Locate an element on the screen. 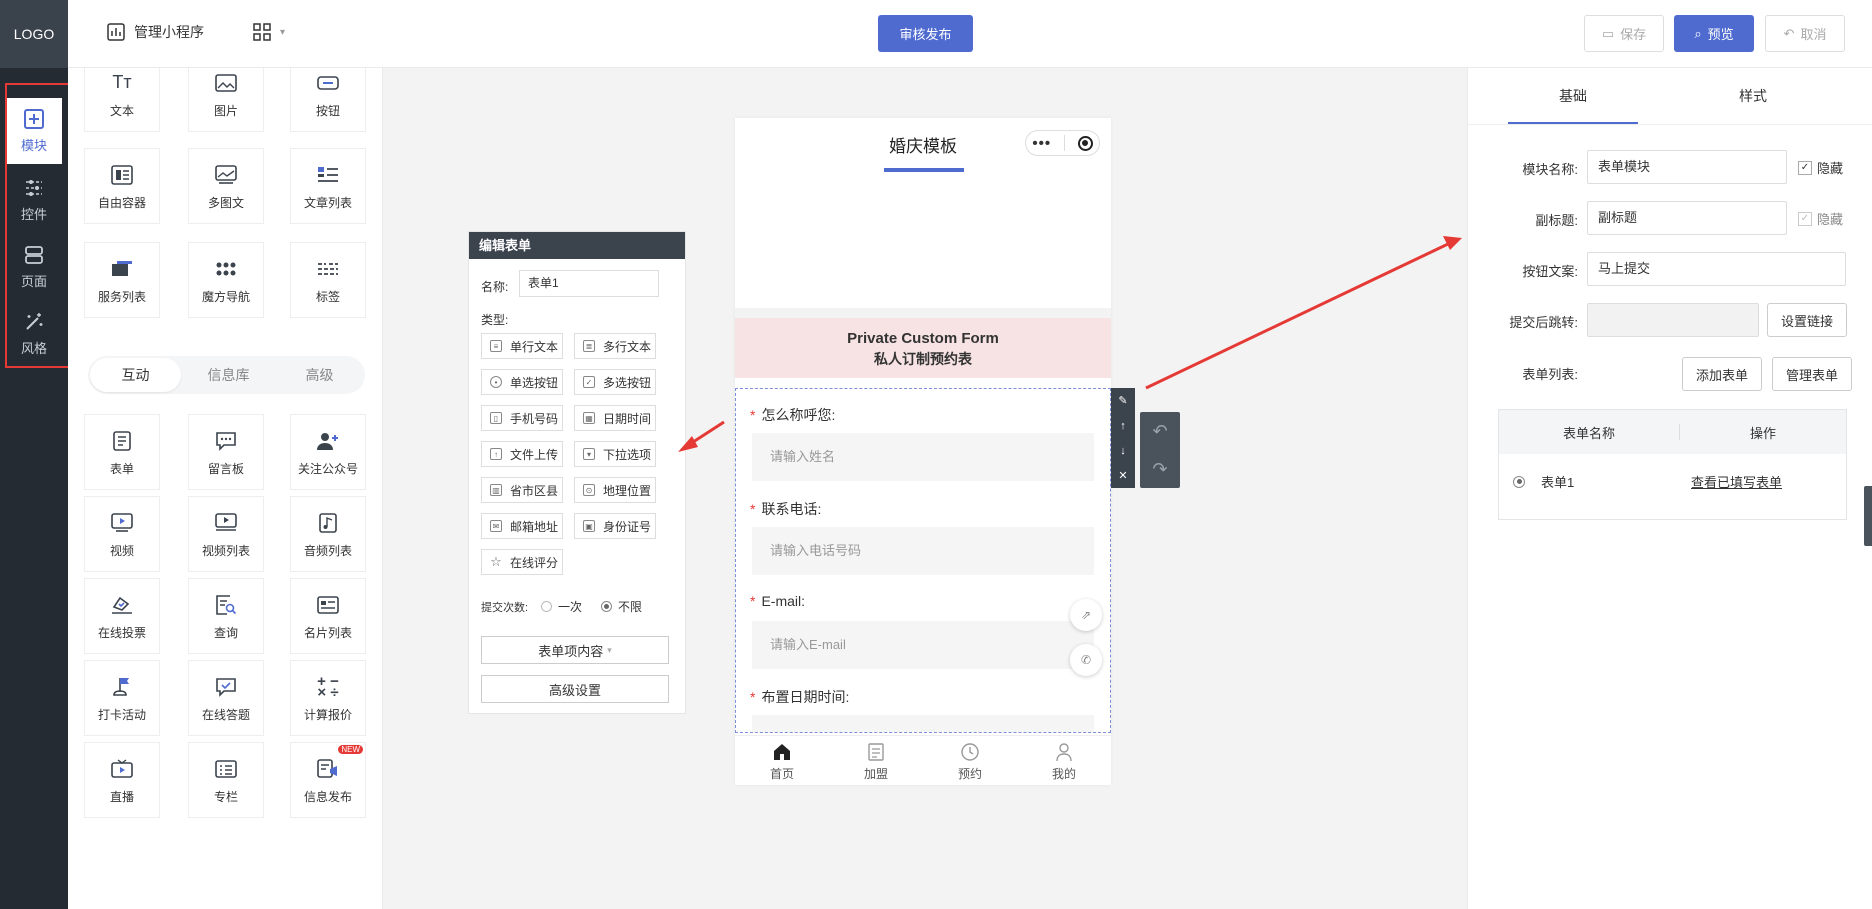  tile-label: 标签 is located at coordinates (327, 296).